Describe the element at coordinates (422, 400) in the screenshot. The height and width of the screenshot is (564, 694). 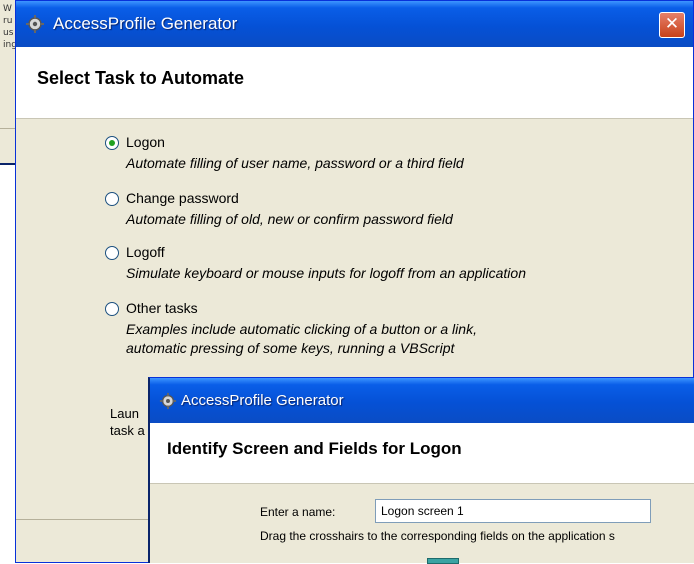
I see `title-bar: AccessProfile Generator` at that location.